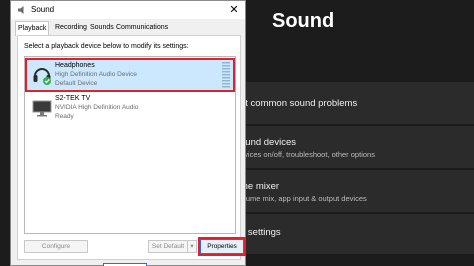 Image resolution: width=474 pixels, height=266 pixels. I want to click on device-status: Default Device, so click(76, 83).